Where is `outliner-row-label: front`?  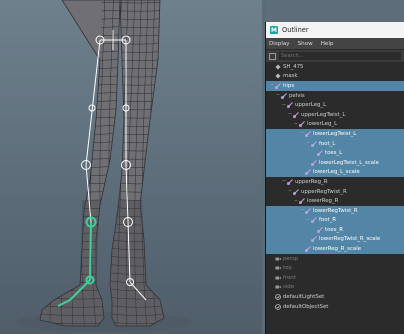
outliner-row-label: front is located at coordinates (289, 277).